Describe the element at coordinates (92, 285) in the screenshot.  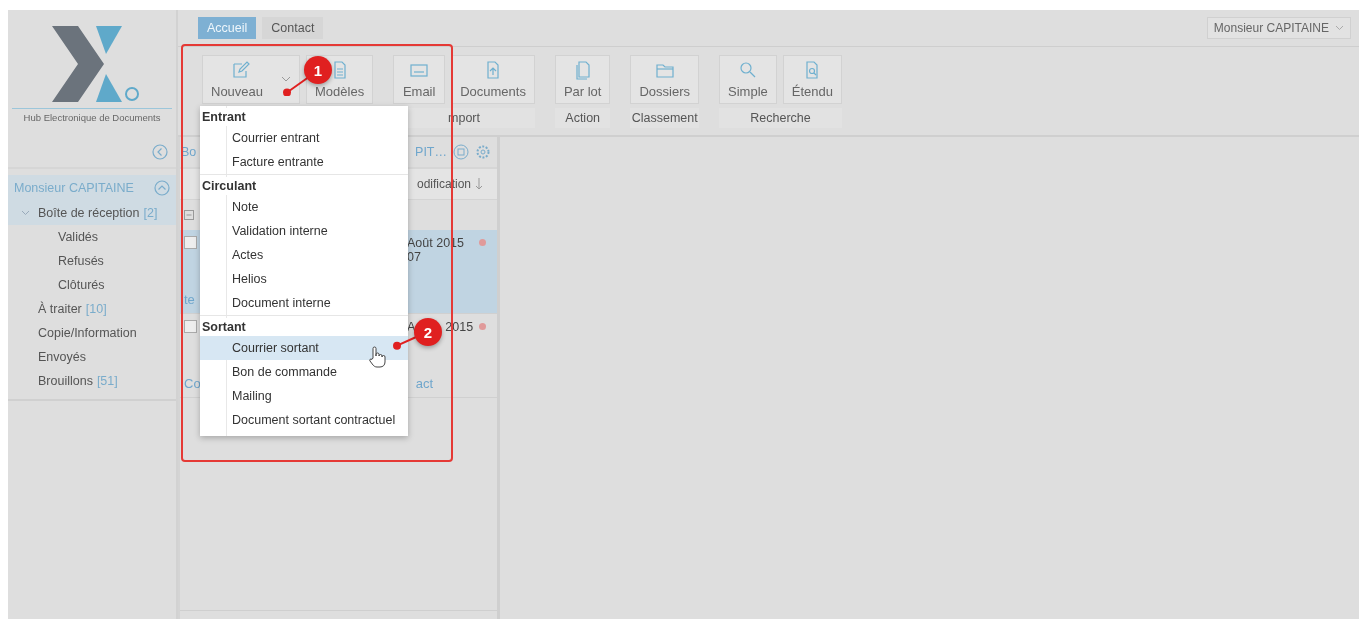
I see `subfolder-item: Clôturés` at that location.